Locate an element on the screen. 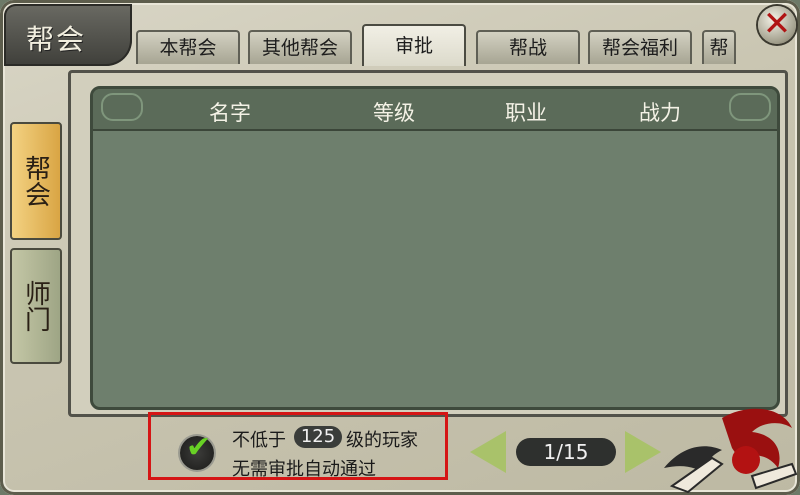 The width and height of the screenshot is (800, 495). auto-approve-checkbox: ✔ is located at coordinates (197, 450).